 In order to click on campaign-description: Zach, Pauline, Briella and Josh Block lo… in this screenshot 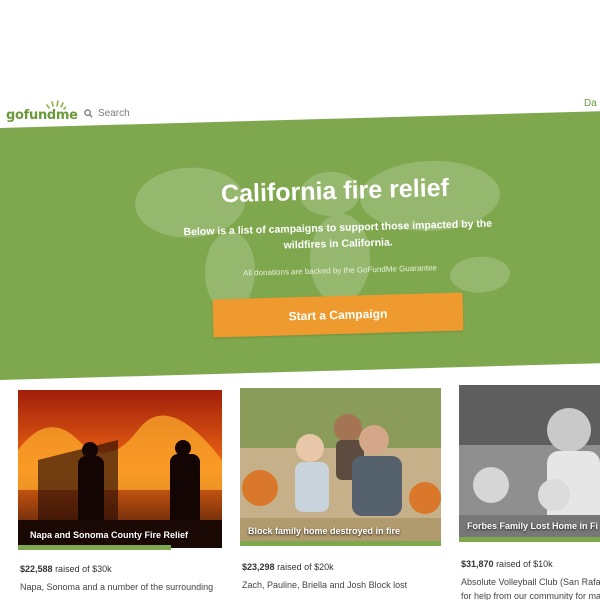, I will do `click(325, 585)`.